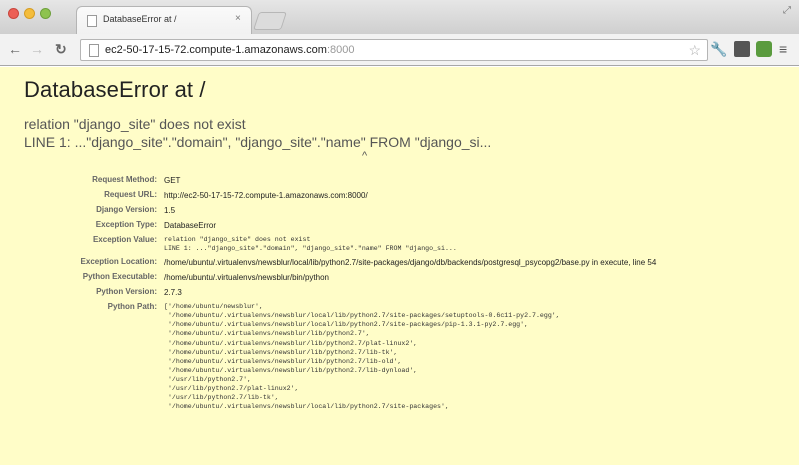 This screenshot has height=465, width=799. What do you see at coordinates (270, 21) in the screenshot?
I see `new-tab-button` at bounding box center [270, 21].